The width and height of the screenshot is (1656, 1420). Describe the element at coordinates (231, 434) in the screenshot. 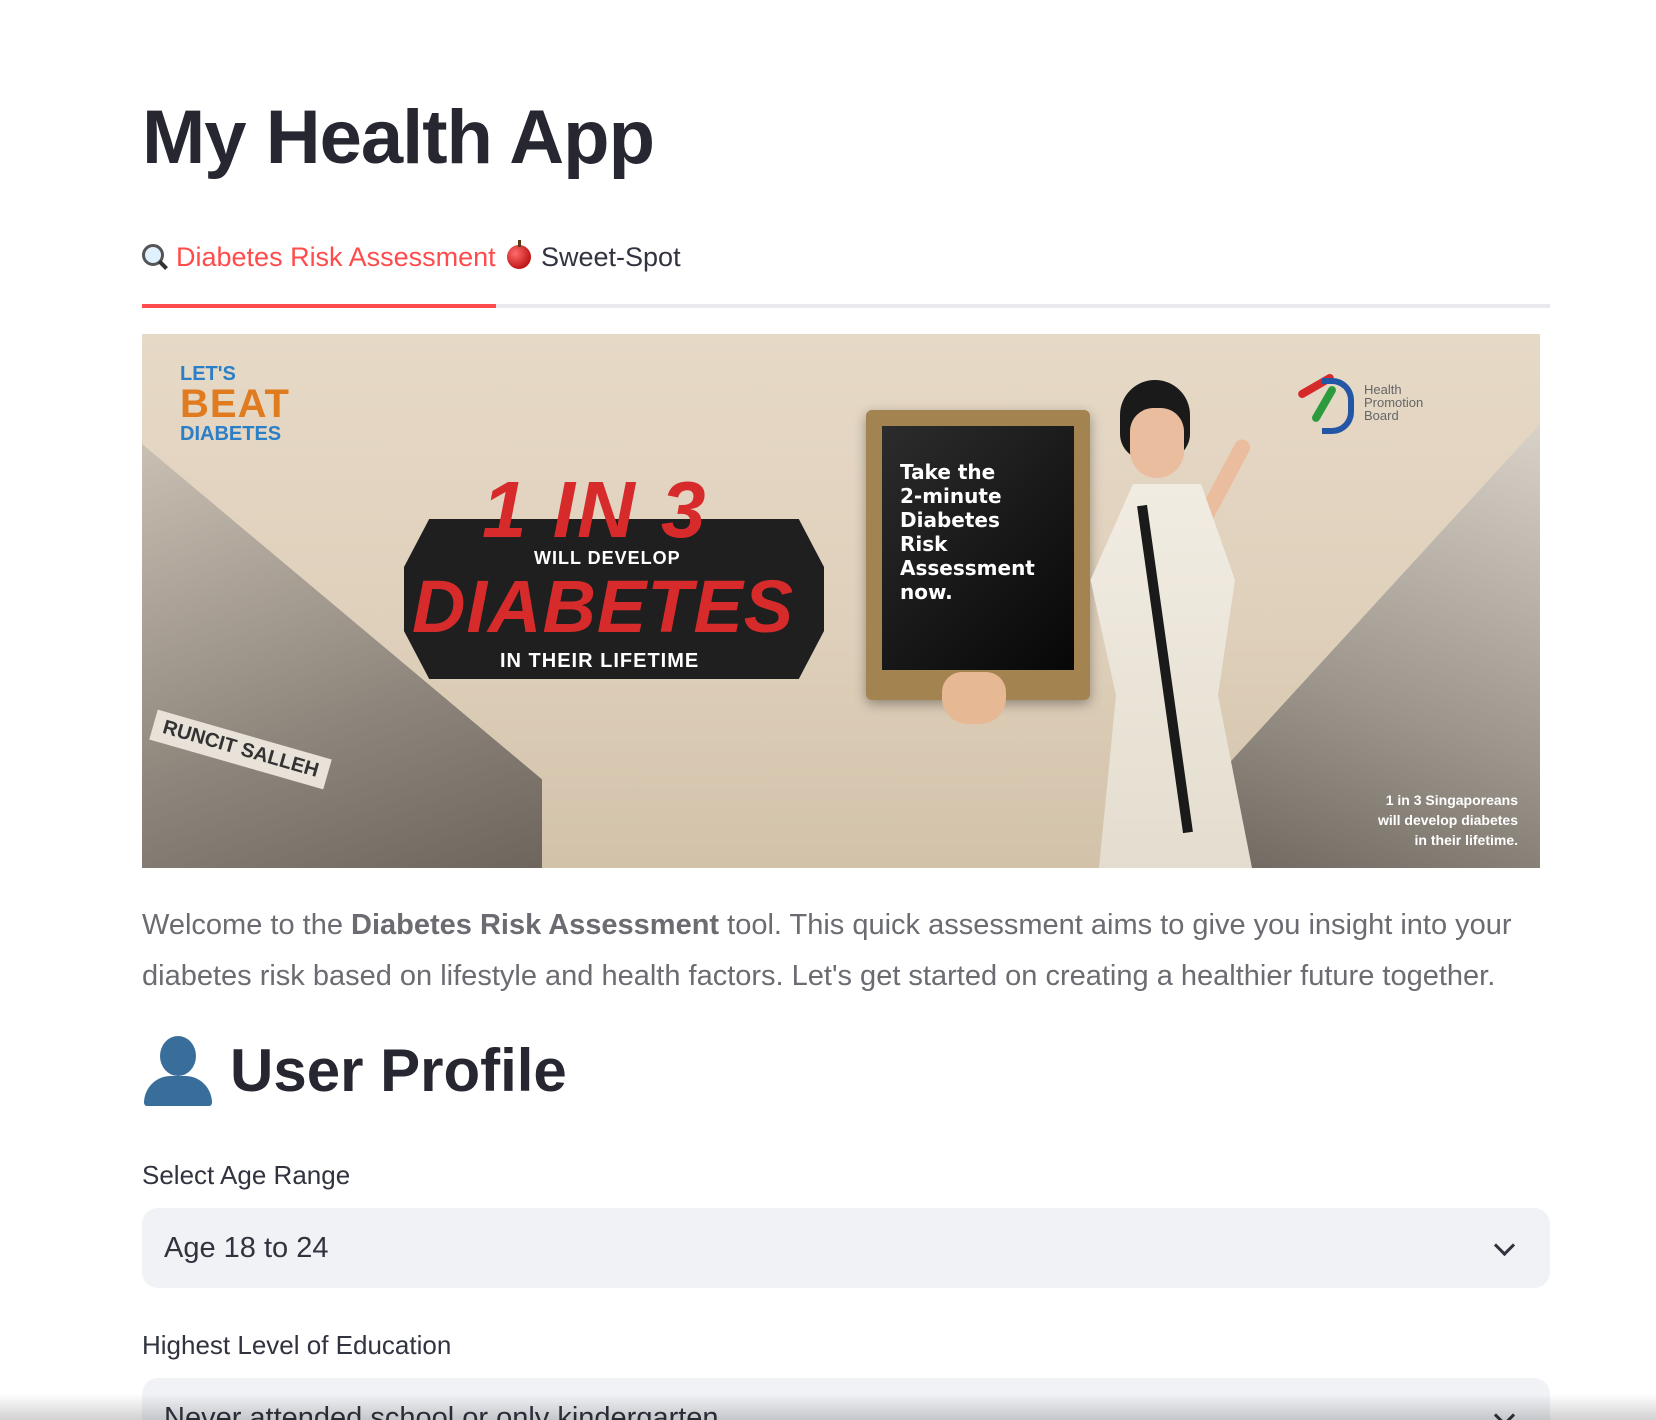

I see `logo-diabetes: DIABETES` at that location.